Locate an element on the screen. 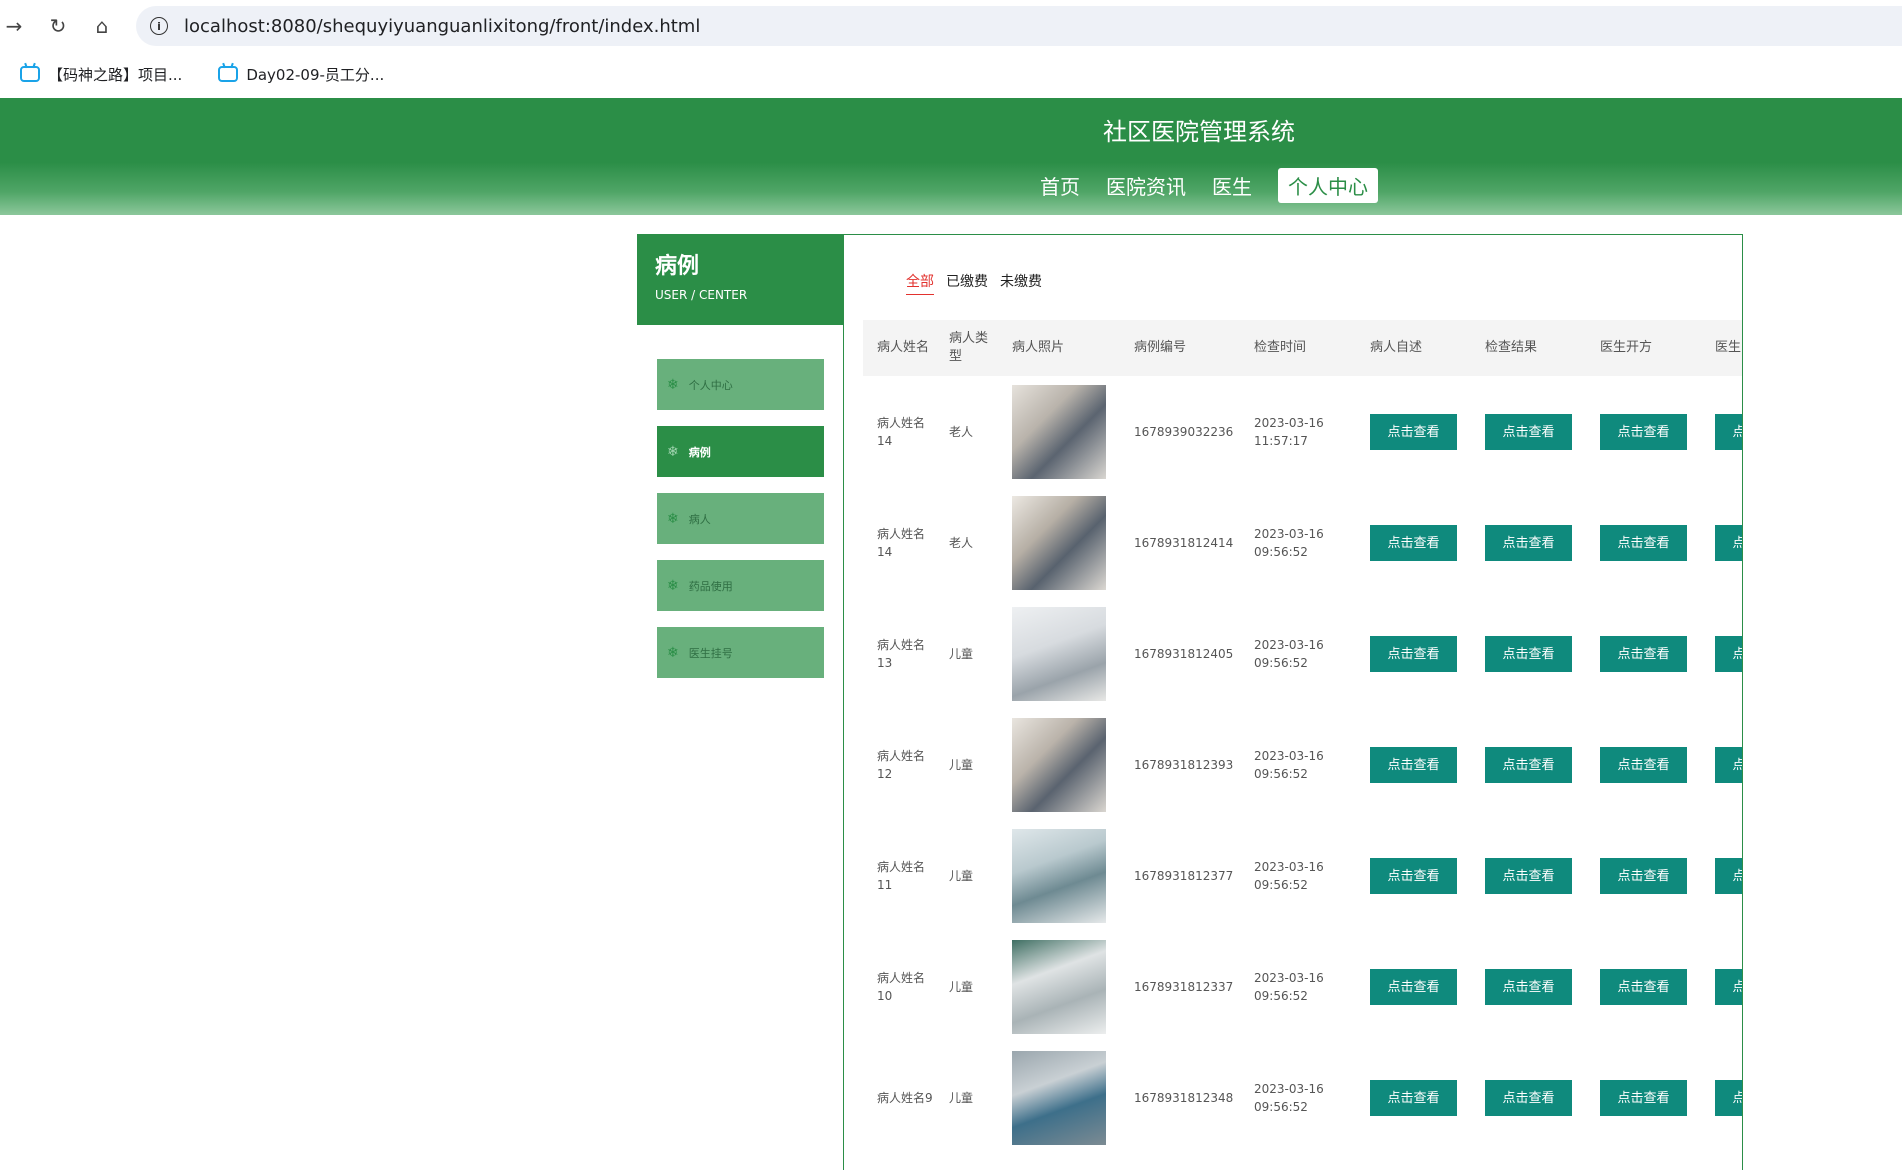 This screenshot has height=1170, width=1902. sidebar-menu: ❄ 个人中心 ❄ 病例 ❄ 病人 ❄ 药品使用 ❄ 医生挂号 is located at coordinates (740, 518).